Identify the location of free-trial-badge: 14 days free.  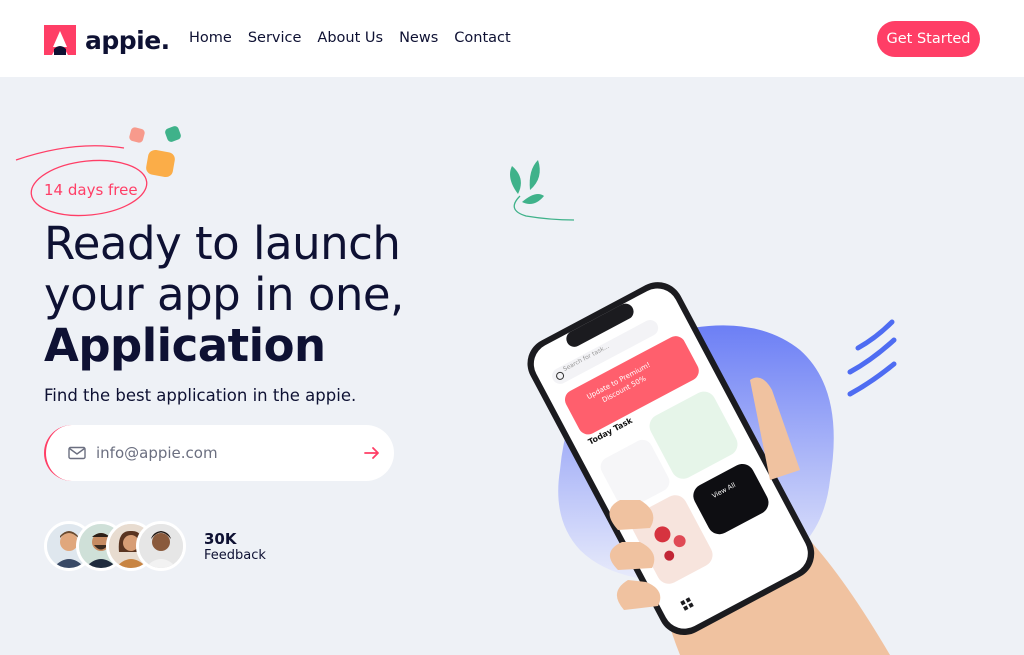
(91, 190).